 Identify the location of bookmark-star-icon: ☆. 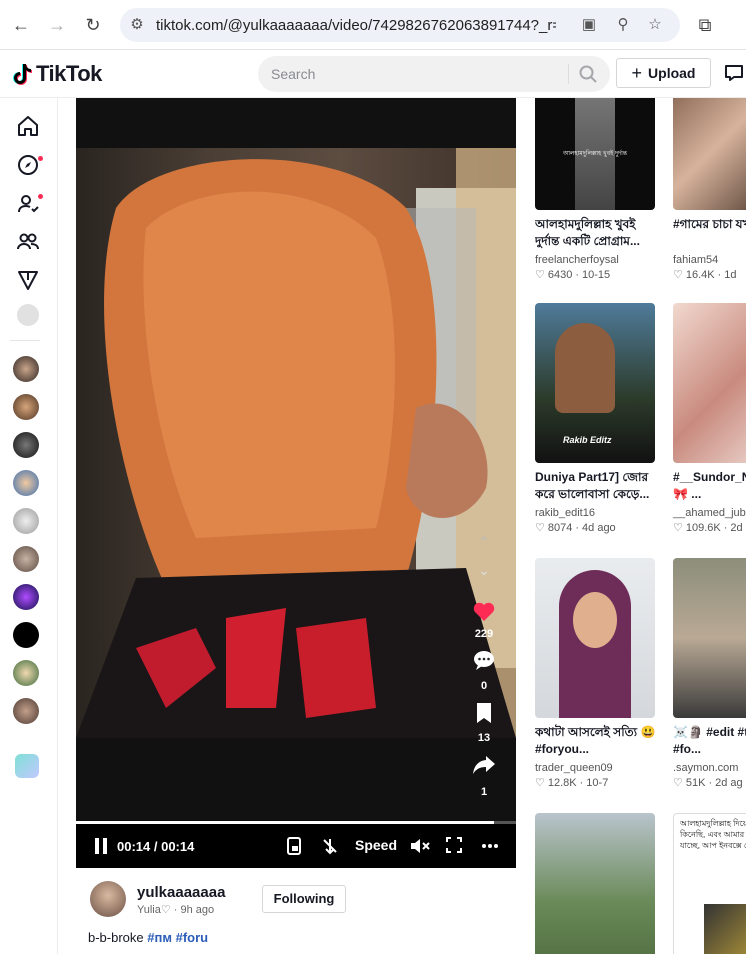
(655, 25).